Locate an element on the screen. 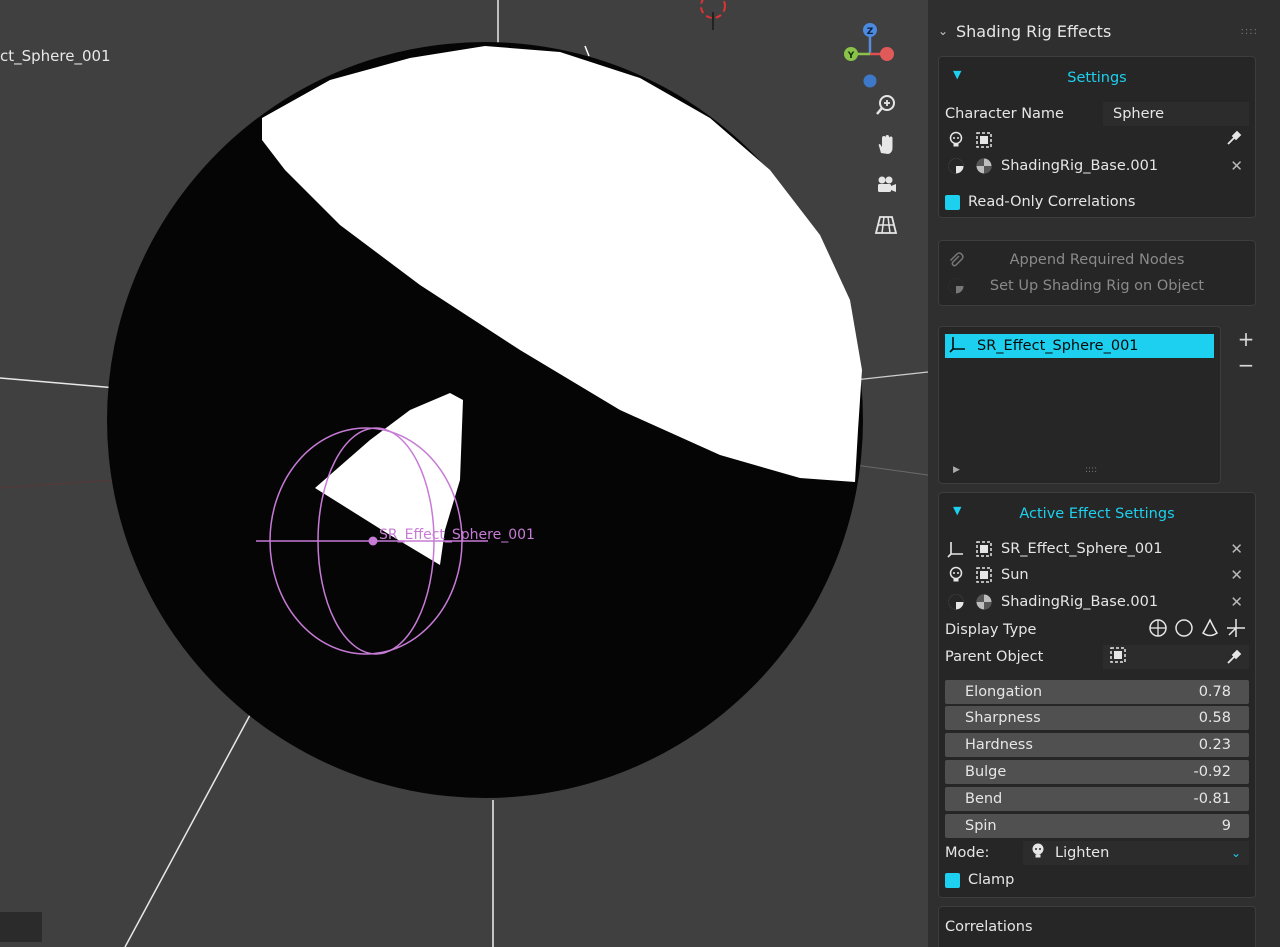  active-effect-name: SR_Effect_Sphere_001 is located at coordinates (1082, 549).